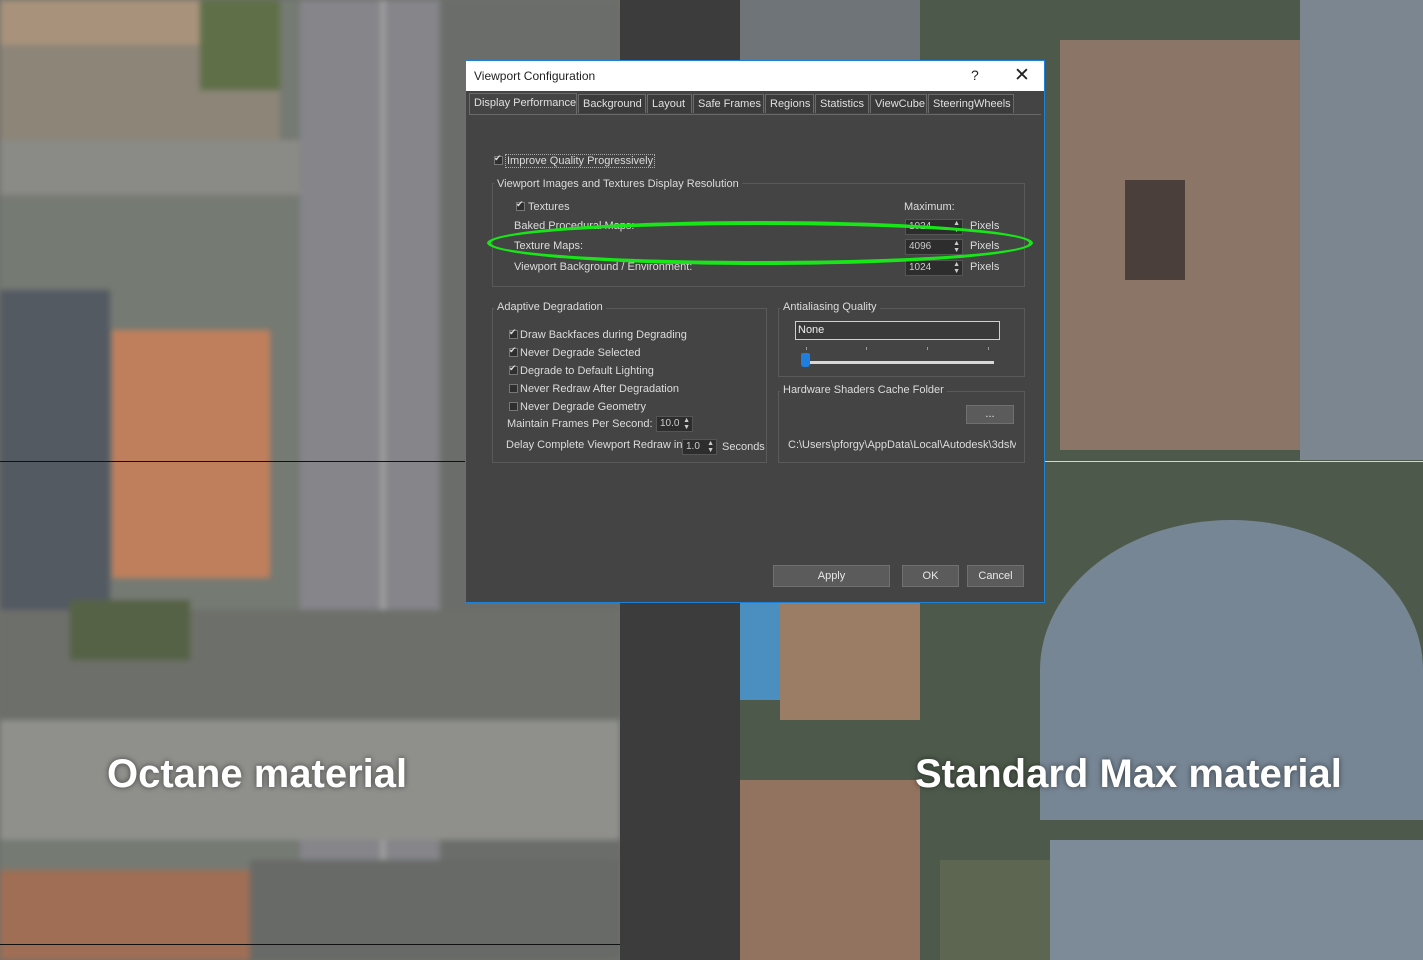 The width and height of the screenshot is (1423, 960). I want to click on tab-display-performance: Display Performance, so click(523, 103).